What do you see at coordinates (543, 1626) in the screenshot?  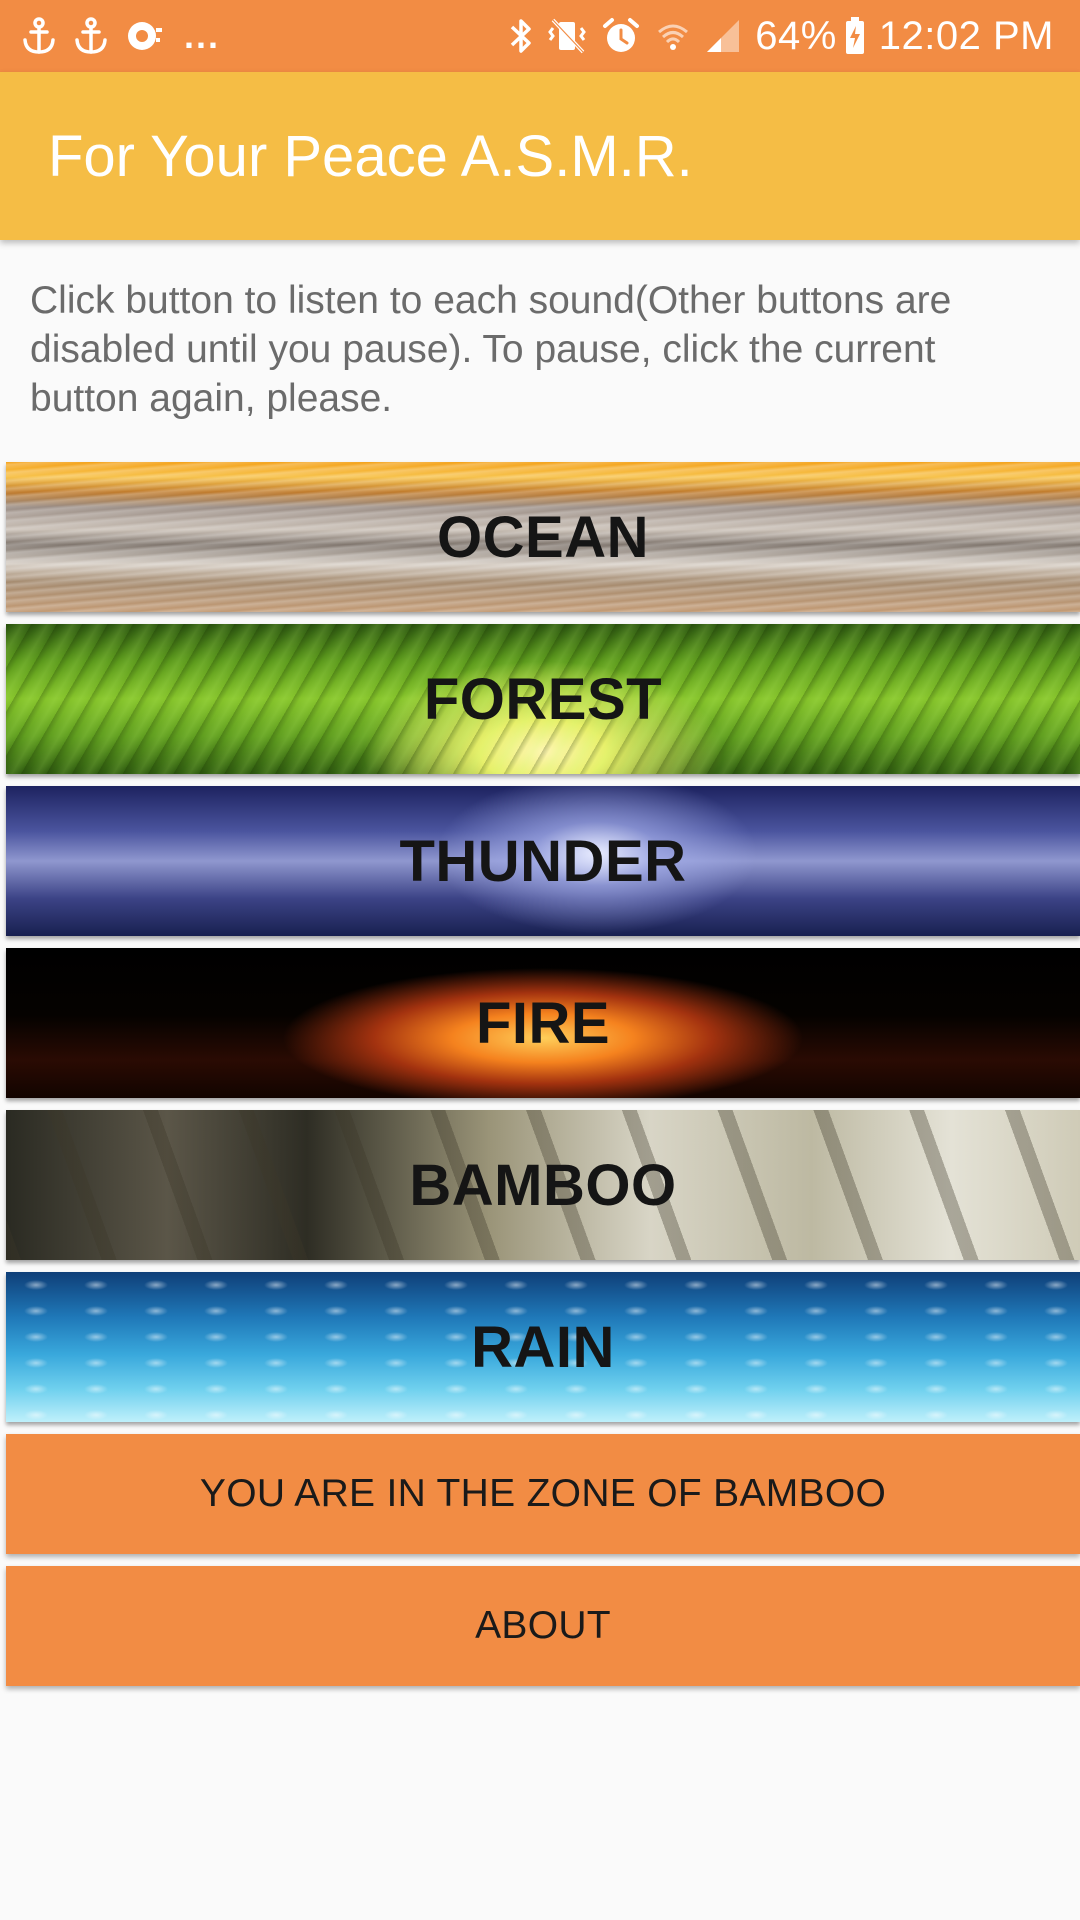 I see `about-button: ABOUT` at bounding box center [543, 1626].